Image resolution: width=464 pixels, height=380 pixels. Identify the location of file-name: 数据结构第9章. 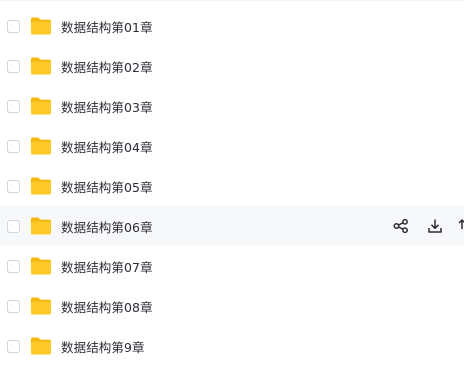
(103, 346).